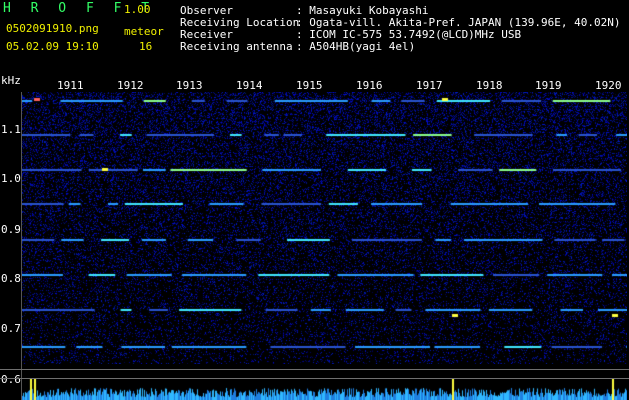  What do you see at coordinates (608, 85) in the screenshot?
I see `x-tick-label: 1920` at bounding box center [608, 85].